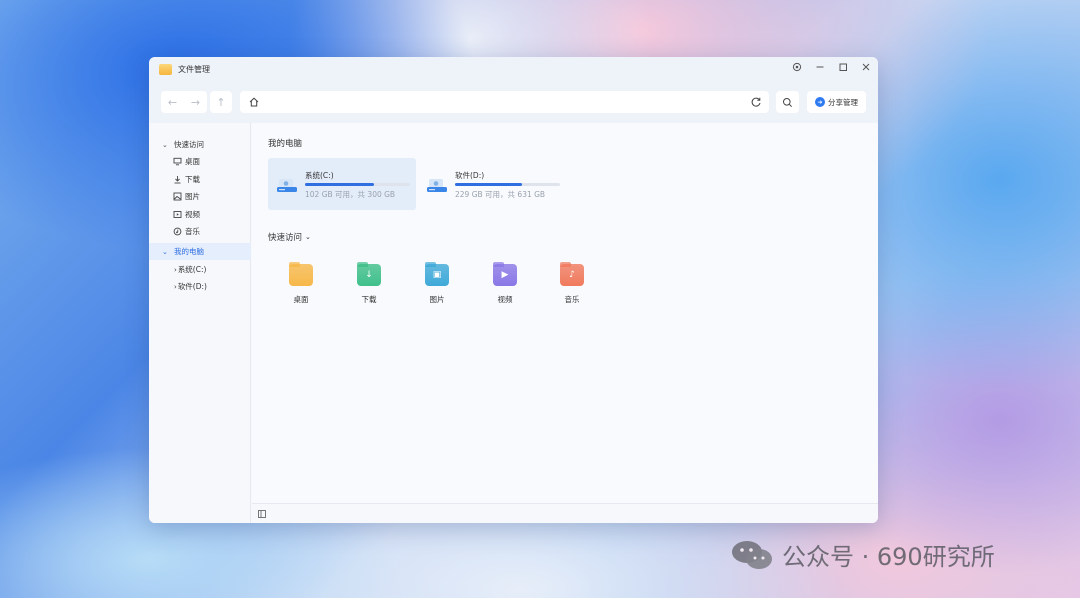 This screenshot has width=1080, height=598. Describe the element at coordinates (820, 102) in the screenshot. I see `share-icon: ➜` at that location.